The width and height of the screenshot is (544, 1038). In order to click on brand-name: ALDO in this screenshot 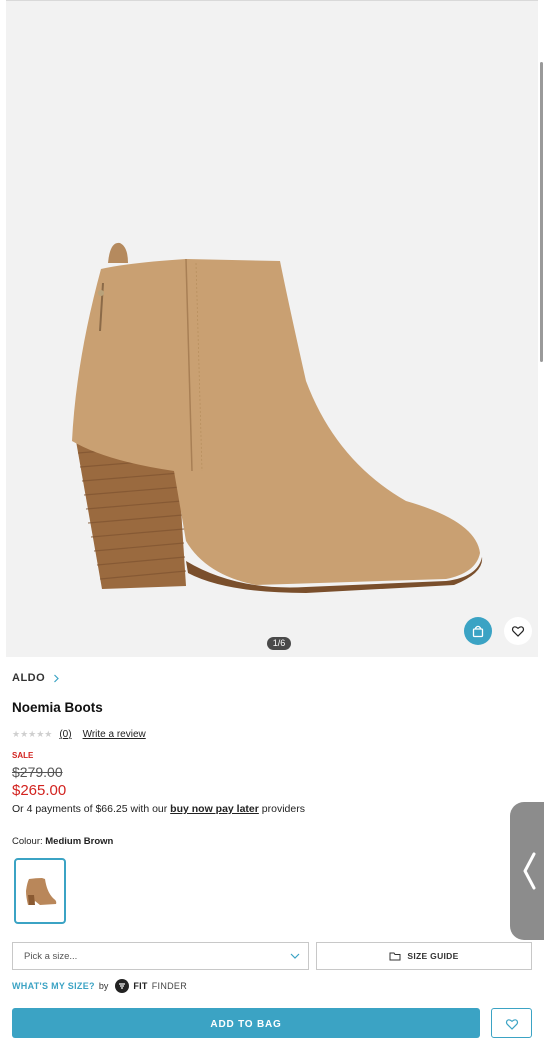, I will do `click(29, 678)`.